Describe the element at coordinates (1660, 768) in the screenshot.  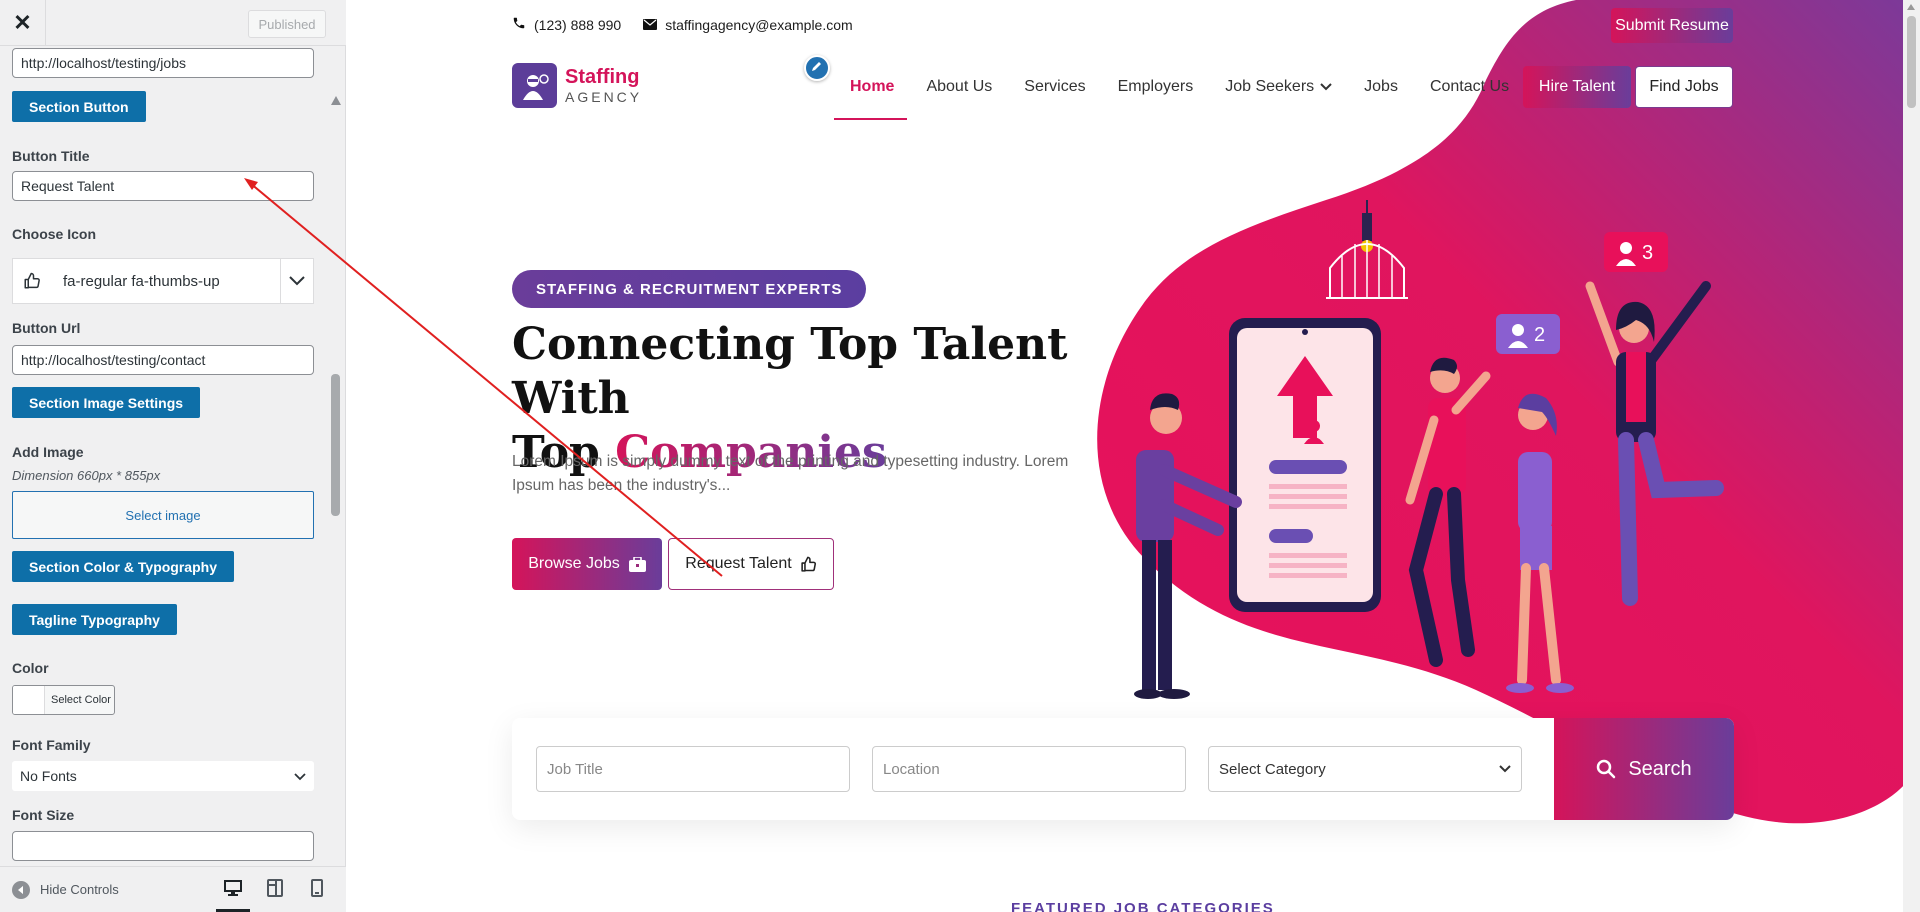
I see `search-button-label: Search` at that location.